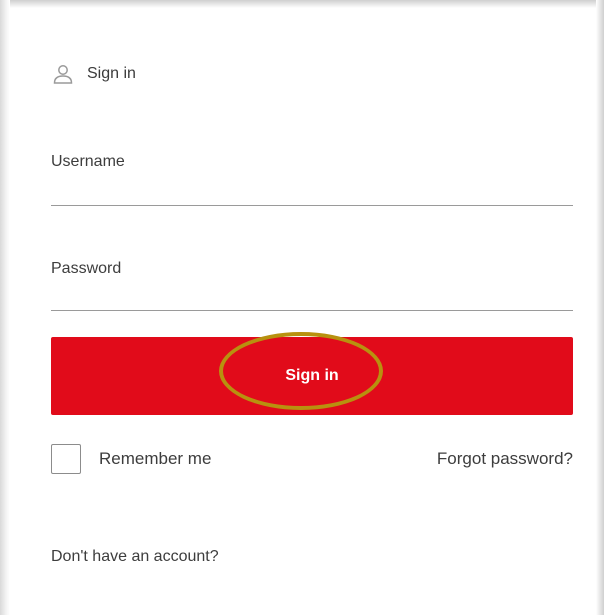 The height and width of the screenshot is (615, 604). What do you see at coordinates (135, 557) in the screenshot?
I see `no-account-text: Don't have an account?` at bounding box center [135, 557].